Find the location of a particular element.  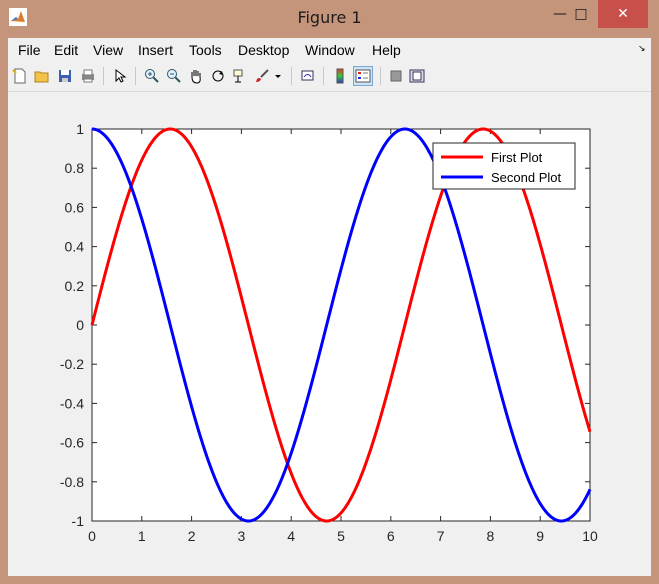

y-tick-label: 0.6 is located at coordinates (75, 207).